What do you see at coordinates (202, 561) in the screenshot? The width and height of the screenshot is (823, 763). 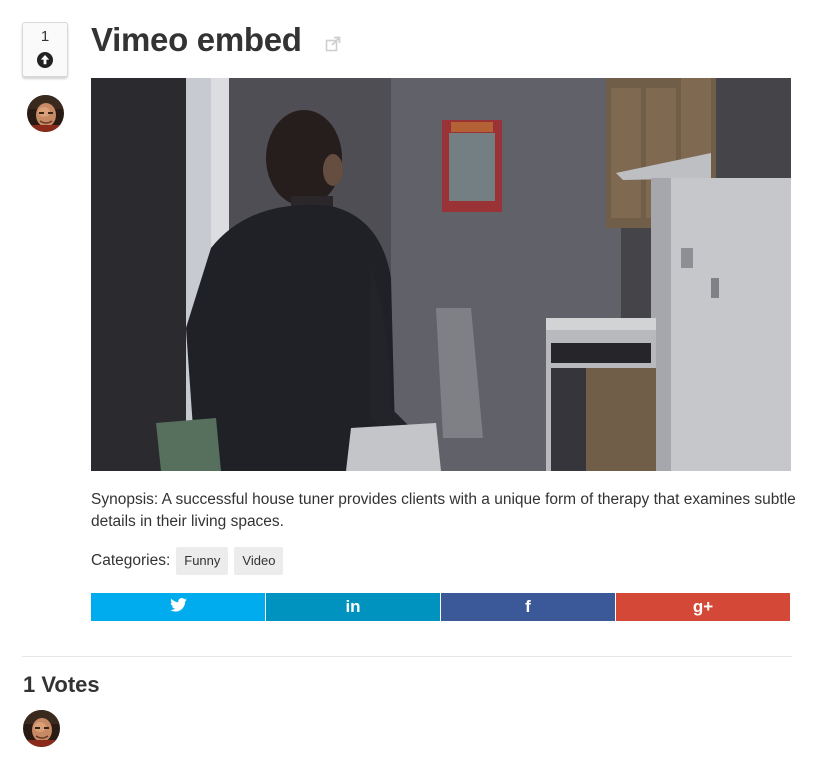 I see `category-tag-funny: Funny` at bounding box center [202, 561].